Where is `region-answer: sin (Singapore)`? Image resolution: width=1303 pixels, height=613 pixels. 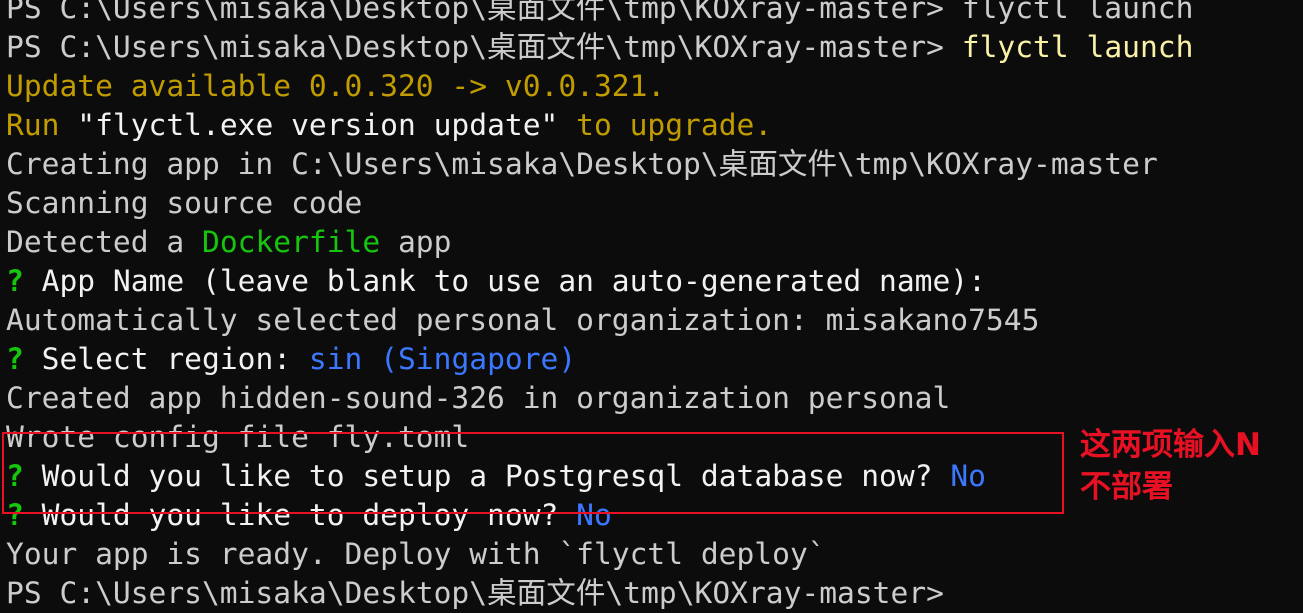 region-answer: sin (Singapore) is located at coordinates (442, 359).